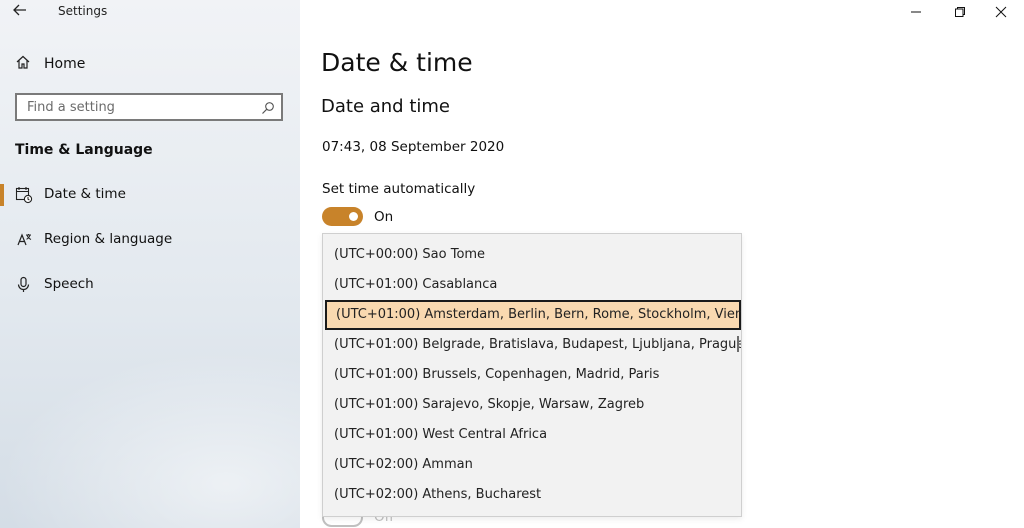 The image size is (1024, 528). I want to click on home-nav-item: Home, so click(50, 64).